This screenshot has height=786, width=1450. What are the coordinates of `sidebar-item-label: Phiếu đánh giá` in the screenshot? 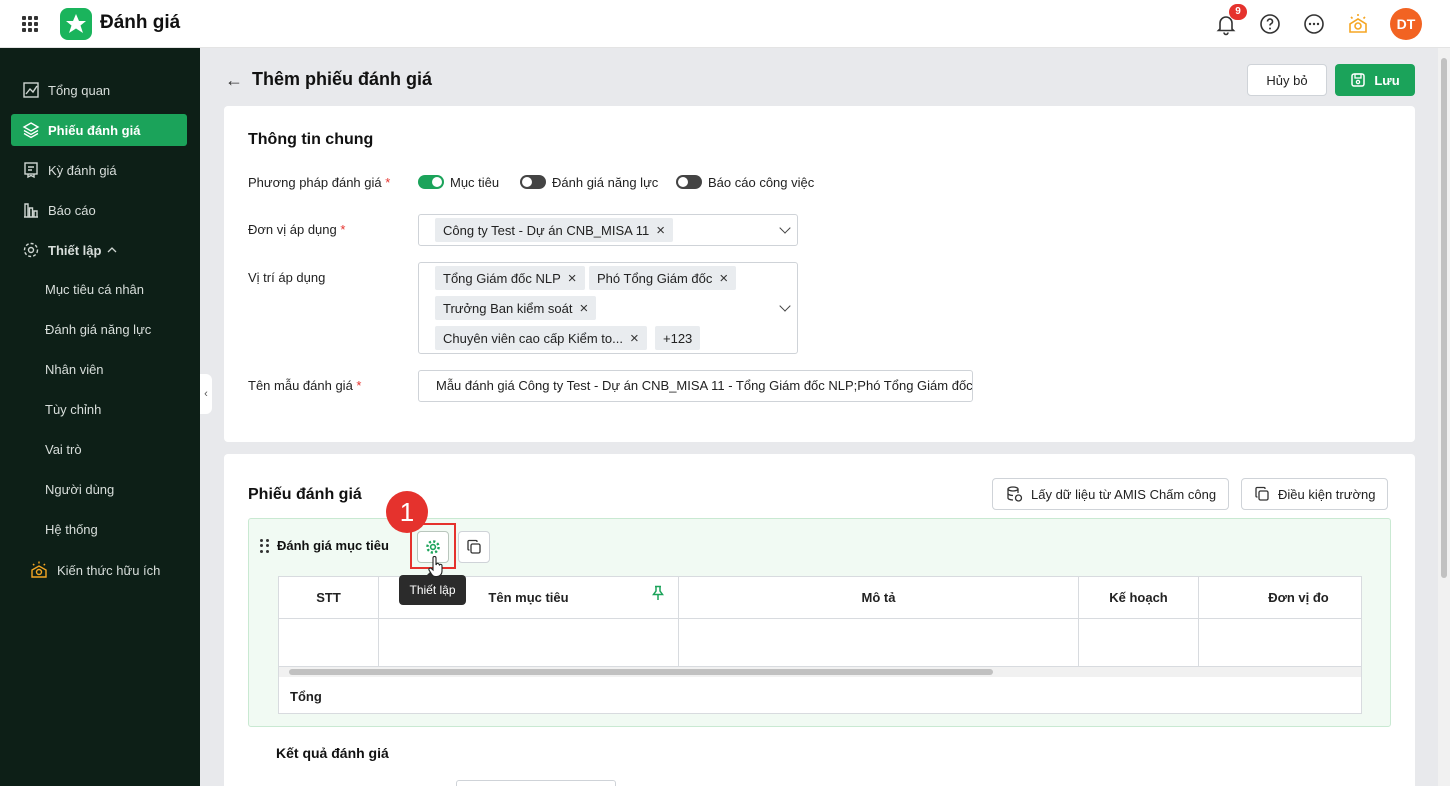 It's located at (94, 130).